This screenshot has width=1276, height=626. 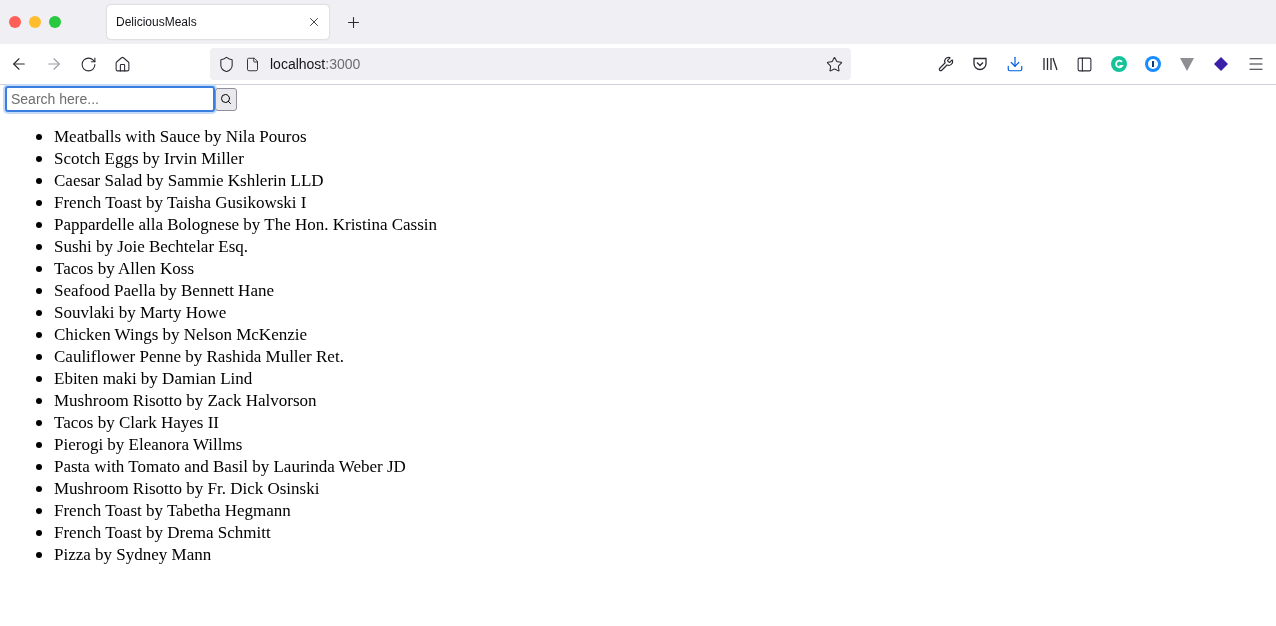 What do you see at coordinates (1221, 64) in the screenshot?
I see `cube-extension-icon` at bounding box center [1221, 64].